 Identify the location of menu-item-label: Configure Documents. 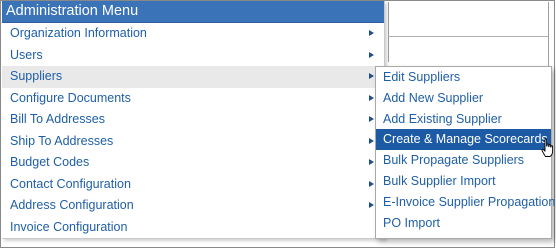
(70, 97).